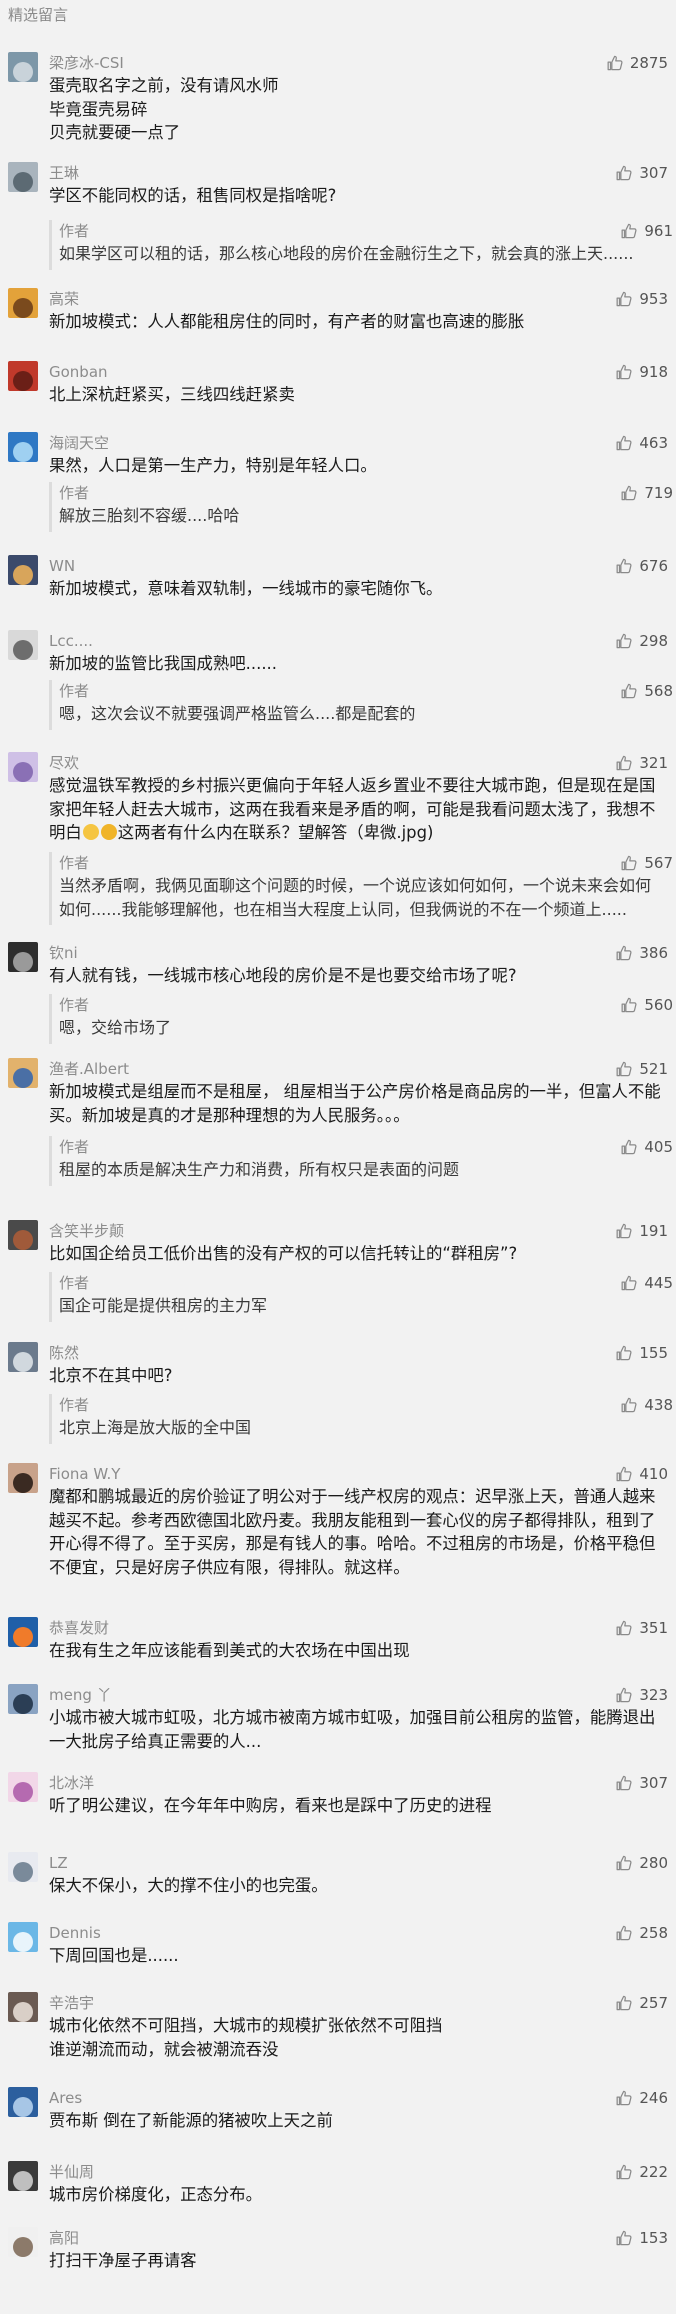 Image resolution: width=676 pixels, height=2314 pixels. What do you see at coordinates (641, 1069) in the screenshot?
I see `comment-like-button: 521` at bounding box center [641, 1069].